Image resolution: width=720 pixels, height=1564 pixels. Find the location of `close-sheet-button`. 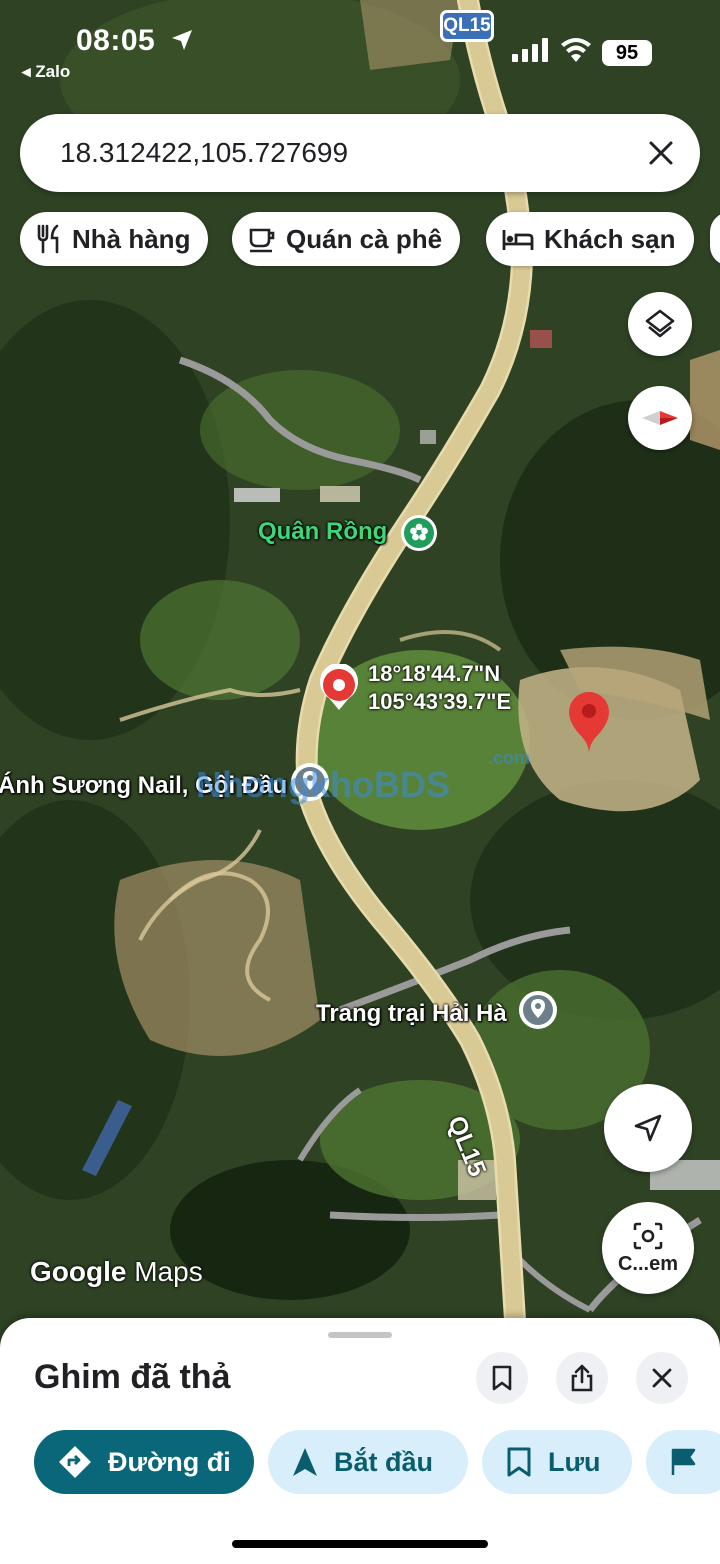

close-sheet-button is located at coordinates (662, 1378).